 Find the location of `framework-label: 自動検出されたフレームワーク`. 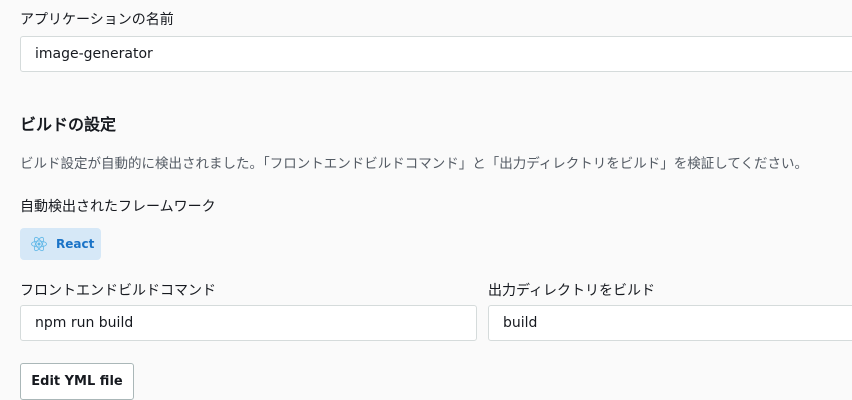

framework-label: 自動検出されたフレームワーク is located at coordinates (118, 207).